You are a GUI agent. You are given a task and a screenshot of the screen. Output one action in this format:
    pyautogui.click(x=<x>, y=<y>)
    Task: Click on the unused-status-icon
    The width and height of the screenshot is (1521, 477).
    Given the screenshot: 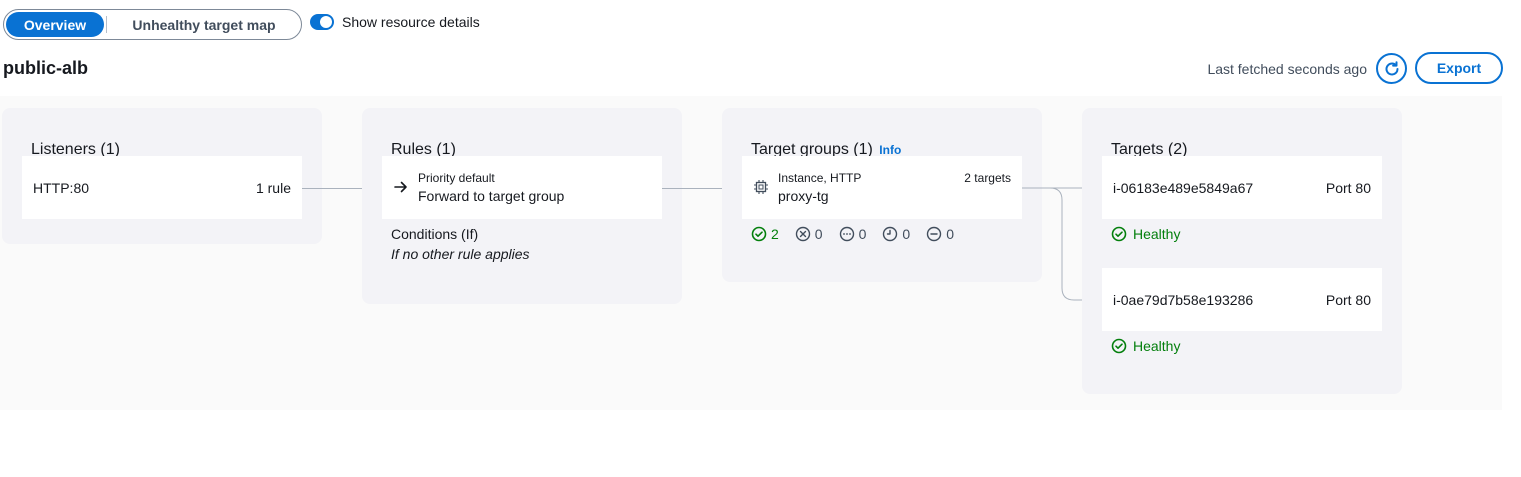 What is the action you would take?
    pyautogui.click(x=934, y=234)
    